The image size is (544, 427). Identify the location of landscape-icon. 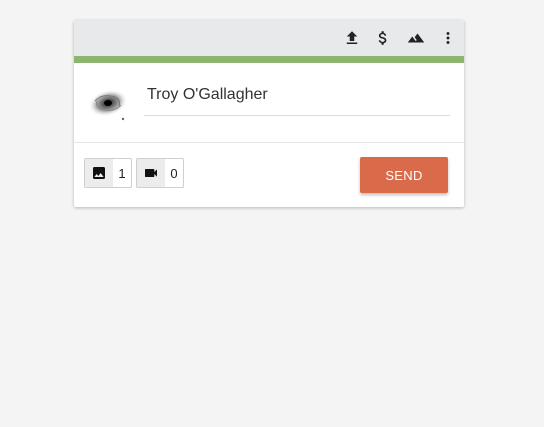
(416, 38).